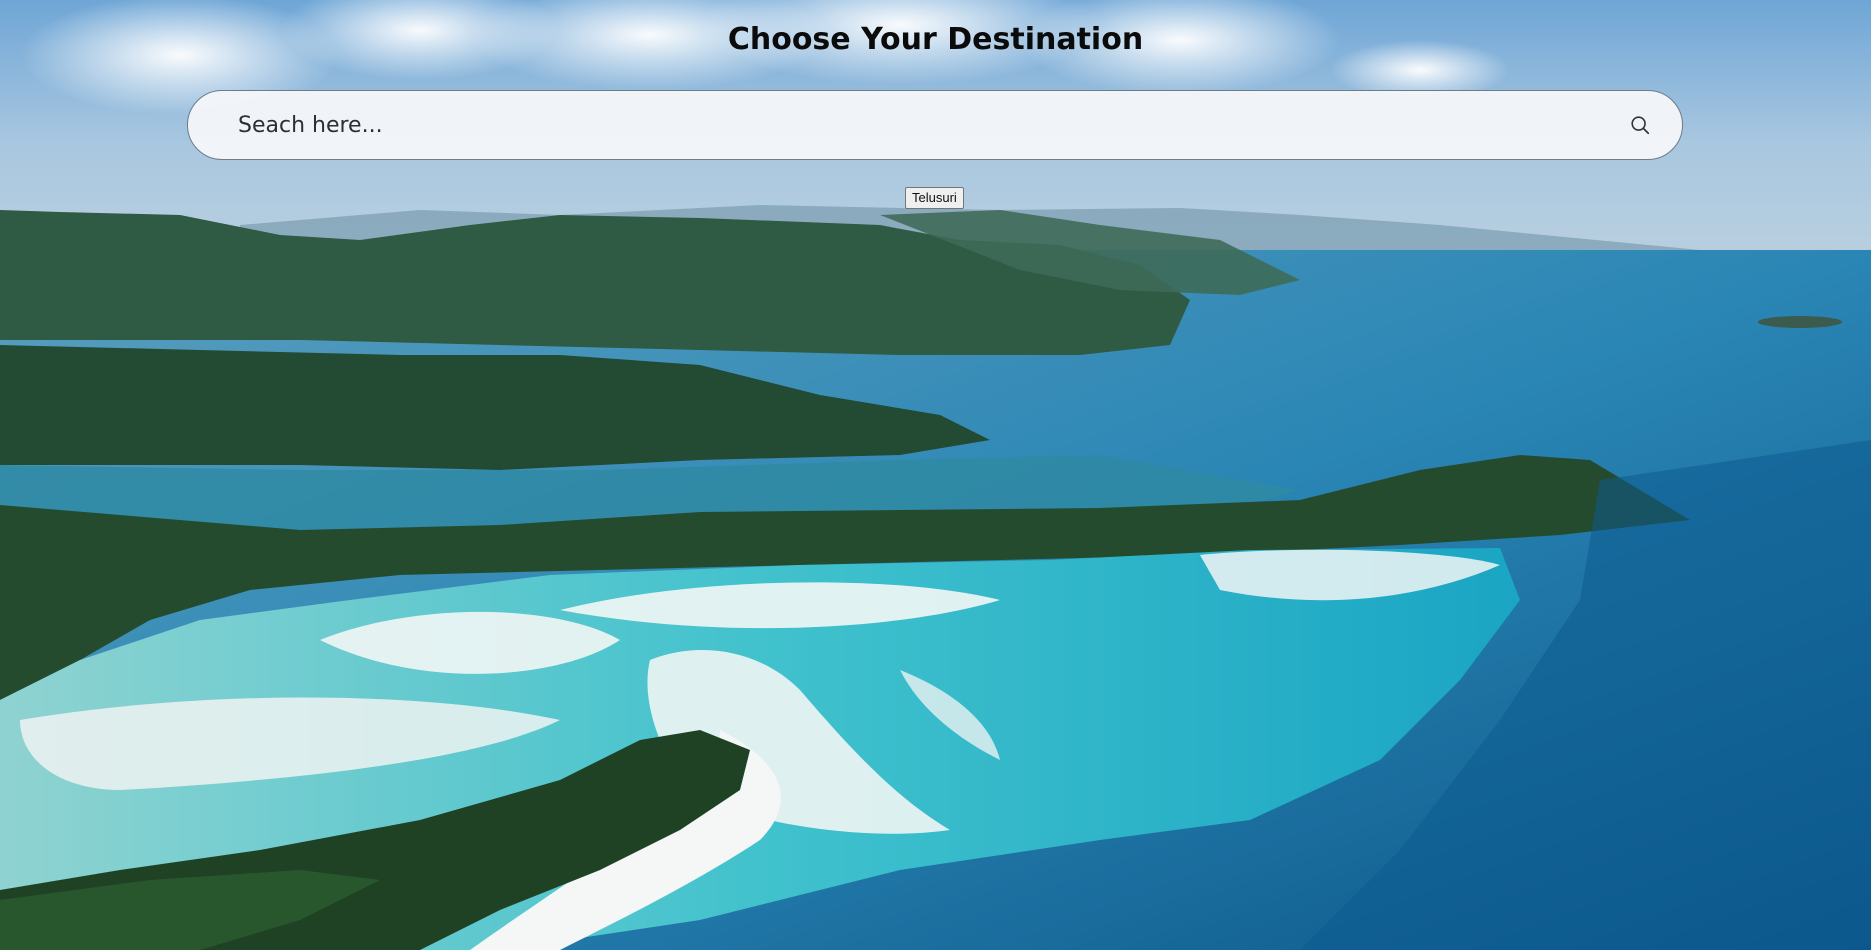 The width and height of the screenshot is (1871, 950). I want to click on page-title: Choose Your Destination, so click(935, 39).